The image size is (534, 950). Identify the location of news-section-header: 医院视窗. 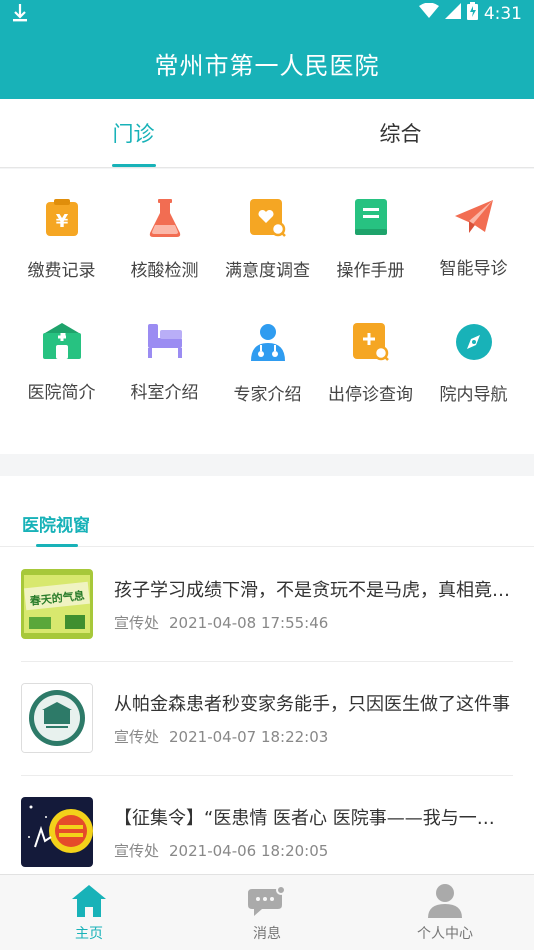
(267, 511).